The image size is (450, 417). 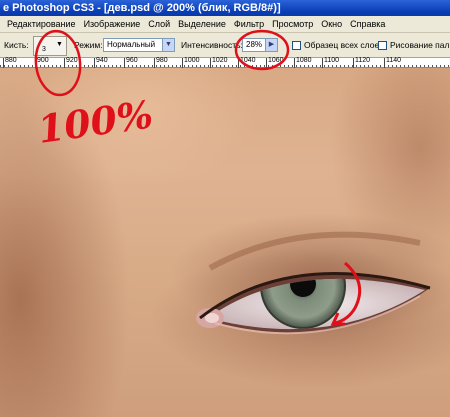 I want to click on menu-view: Просмотр, so click(x=292, y=24).